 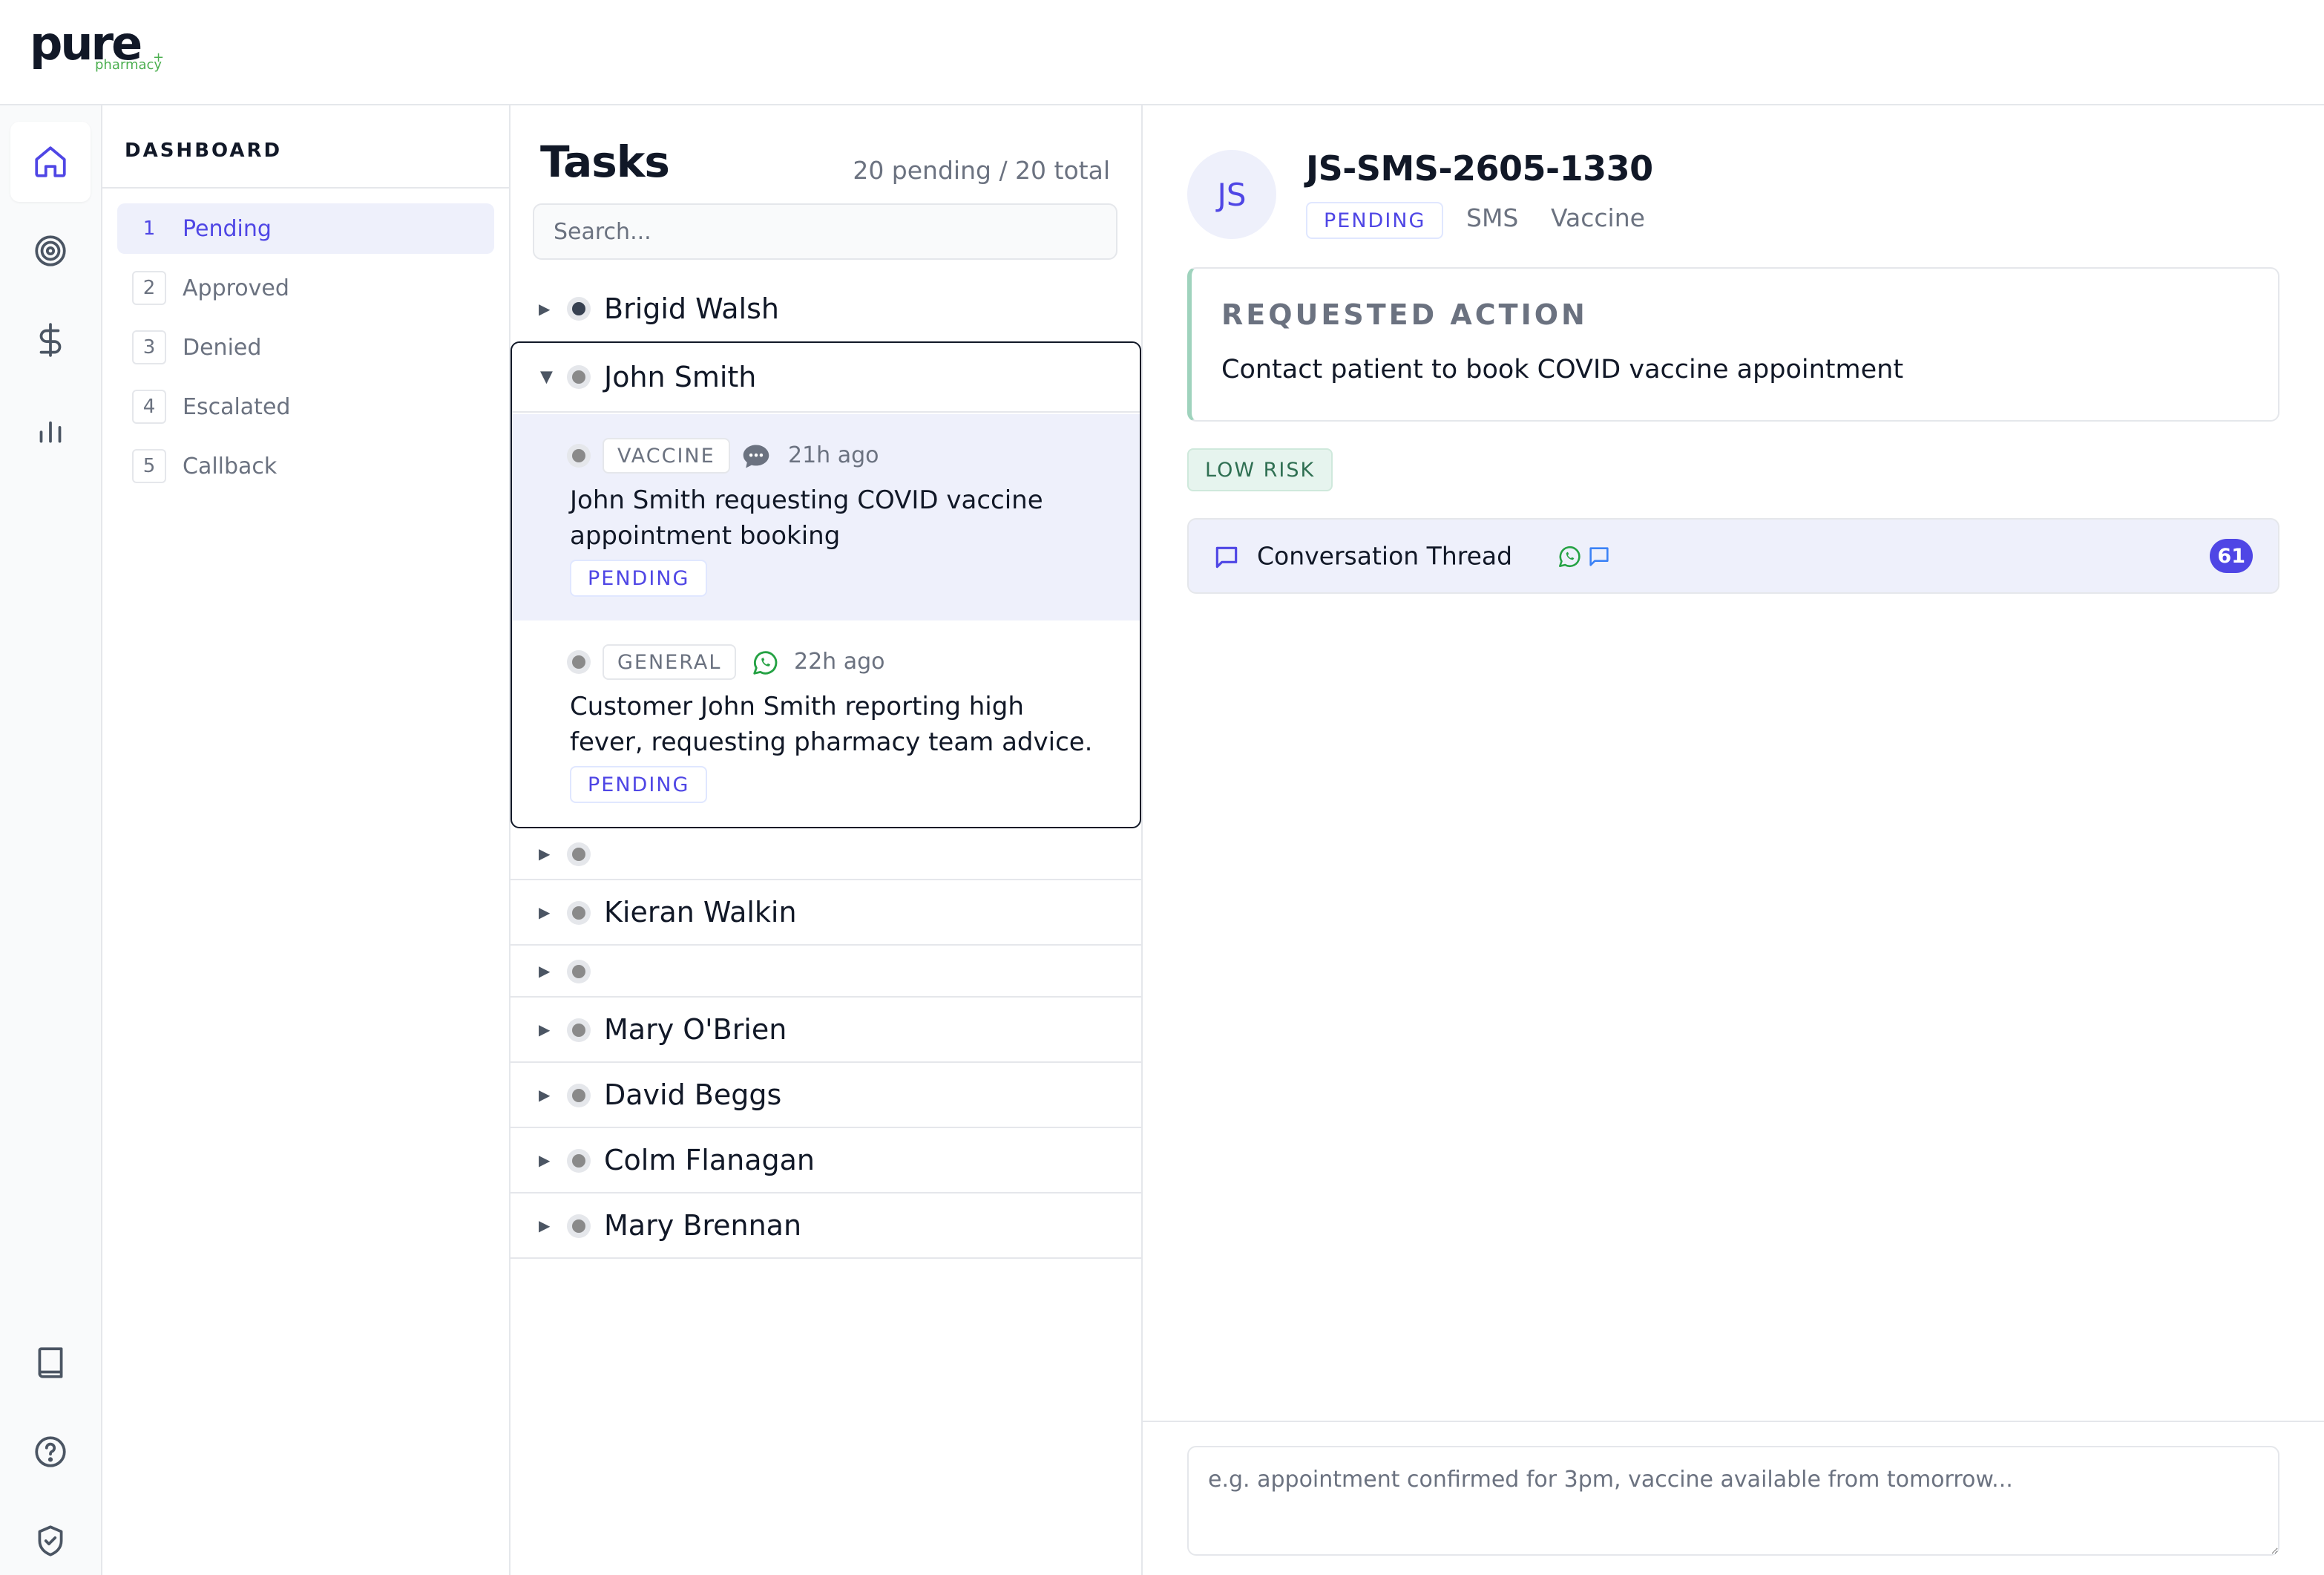 What do you see at coordinates (149, 347) in the screenshot?
I see `nav-number: 3` at bounding box center [149, 347].